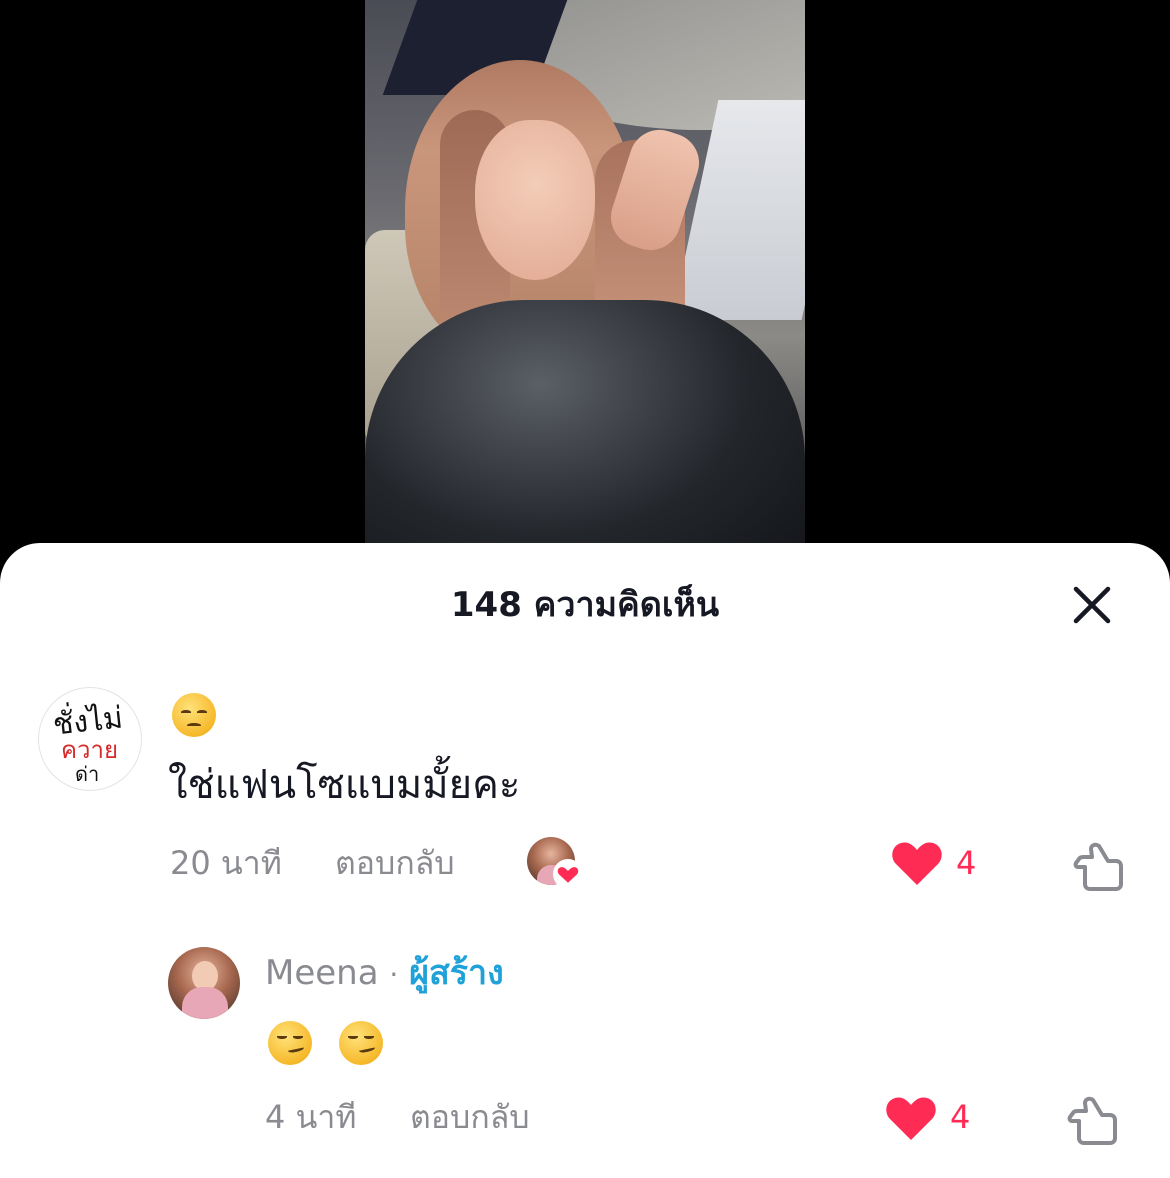 The height and width of the screenshot is (1178, 1170). I want to click on comment-time: 20 นาที, so click(226, 863).